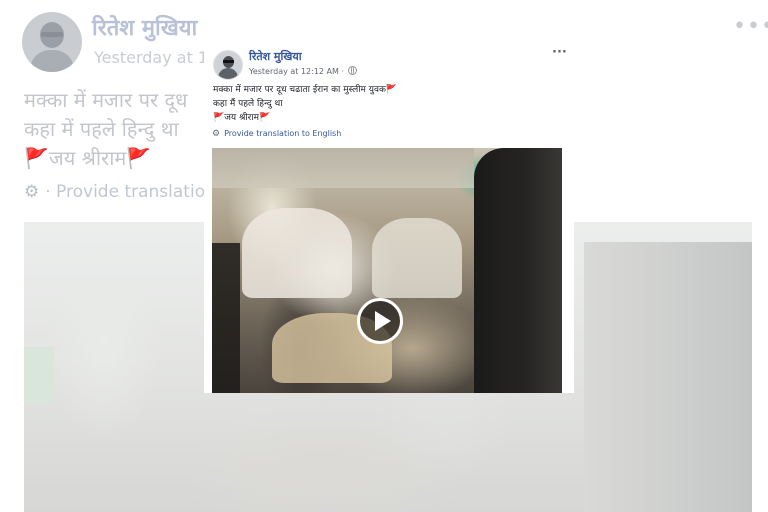 This screenshot has height=512, width=768. What do you see at coordinates (52, 42) in the screenshot?
I see `background-avatar` at bounding box center [52, 42].